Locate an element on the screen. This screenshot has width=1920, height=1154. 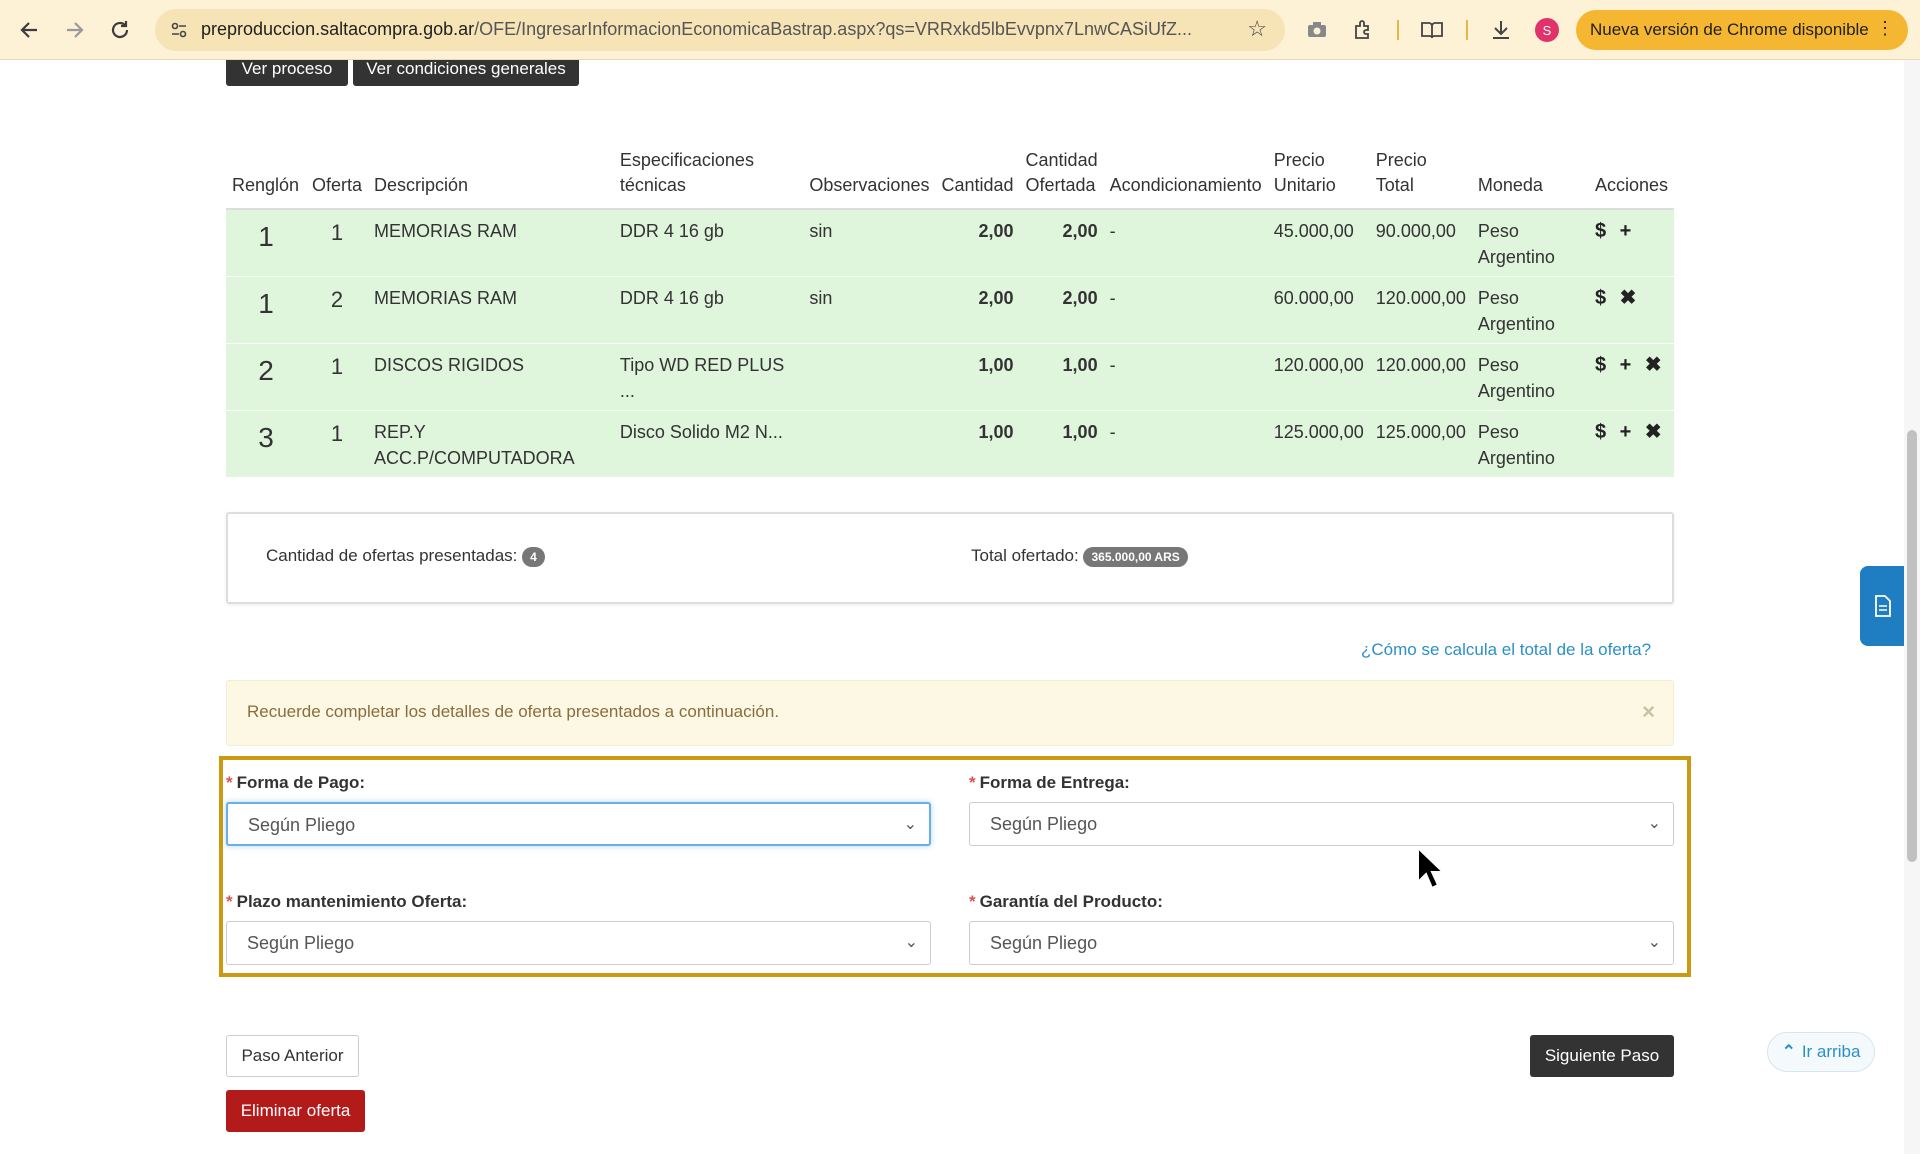
camera-icon is located at coordinates (1317, 30).